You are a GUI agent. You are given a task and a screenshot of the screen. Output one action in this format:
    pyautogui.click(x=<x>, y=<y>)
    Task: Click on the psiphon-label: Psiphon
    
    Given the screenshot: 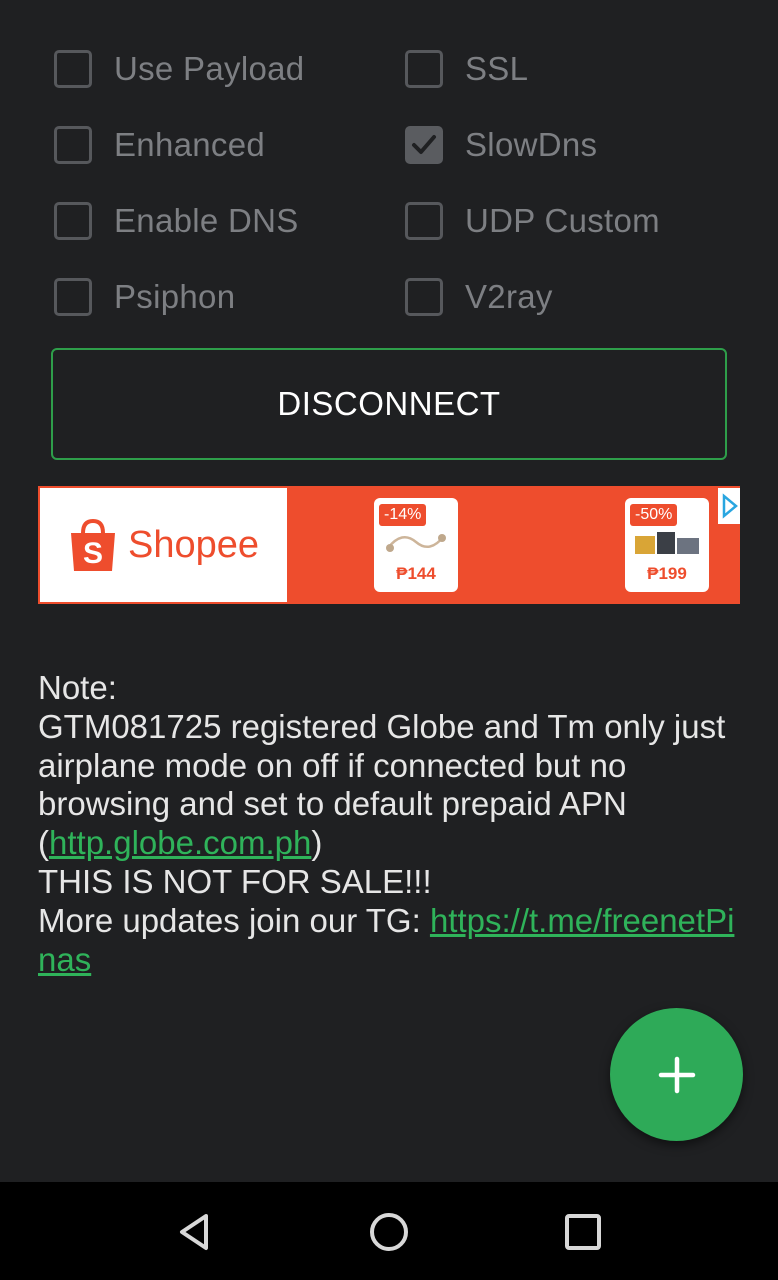 What is the action you would take?
    pyautogui.click(x=175, y=296)
    